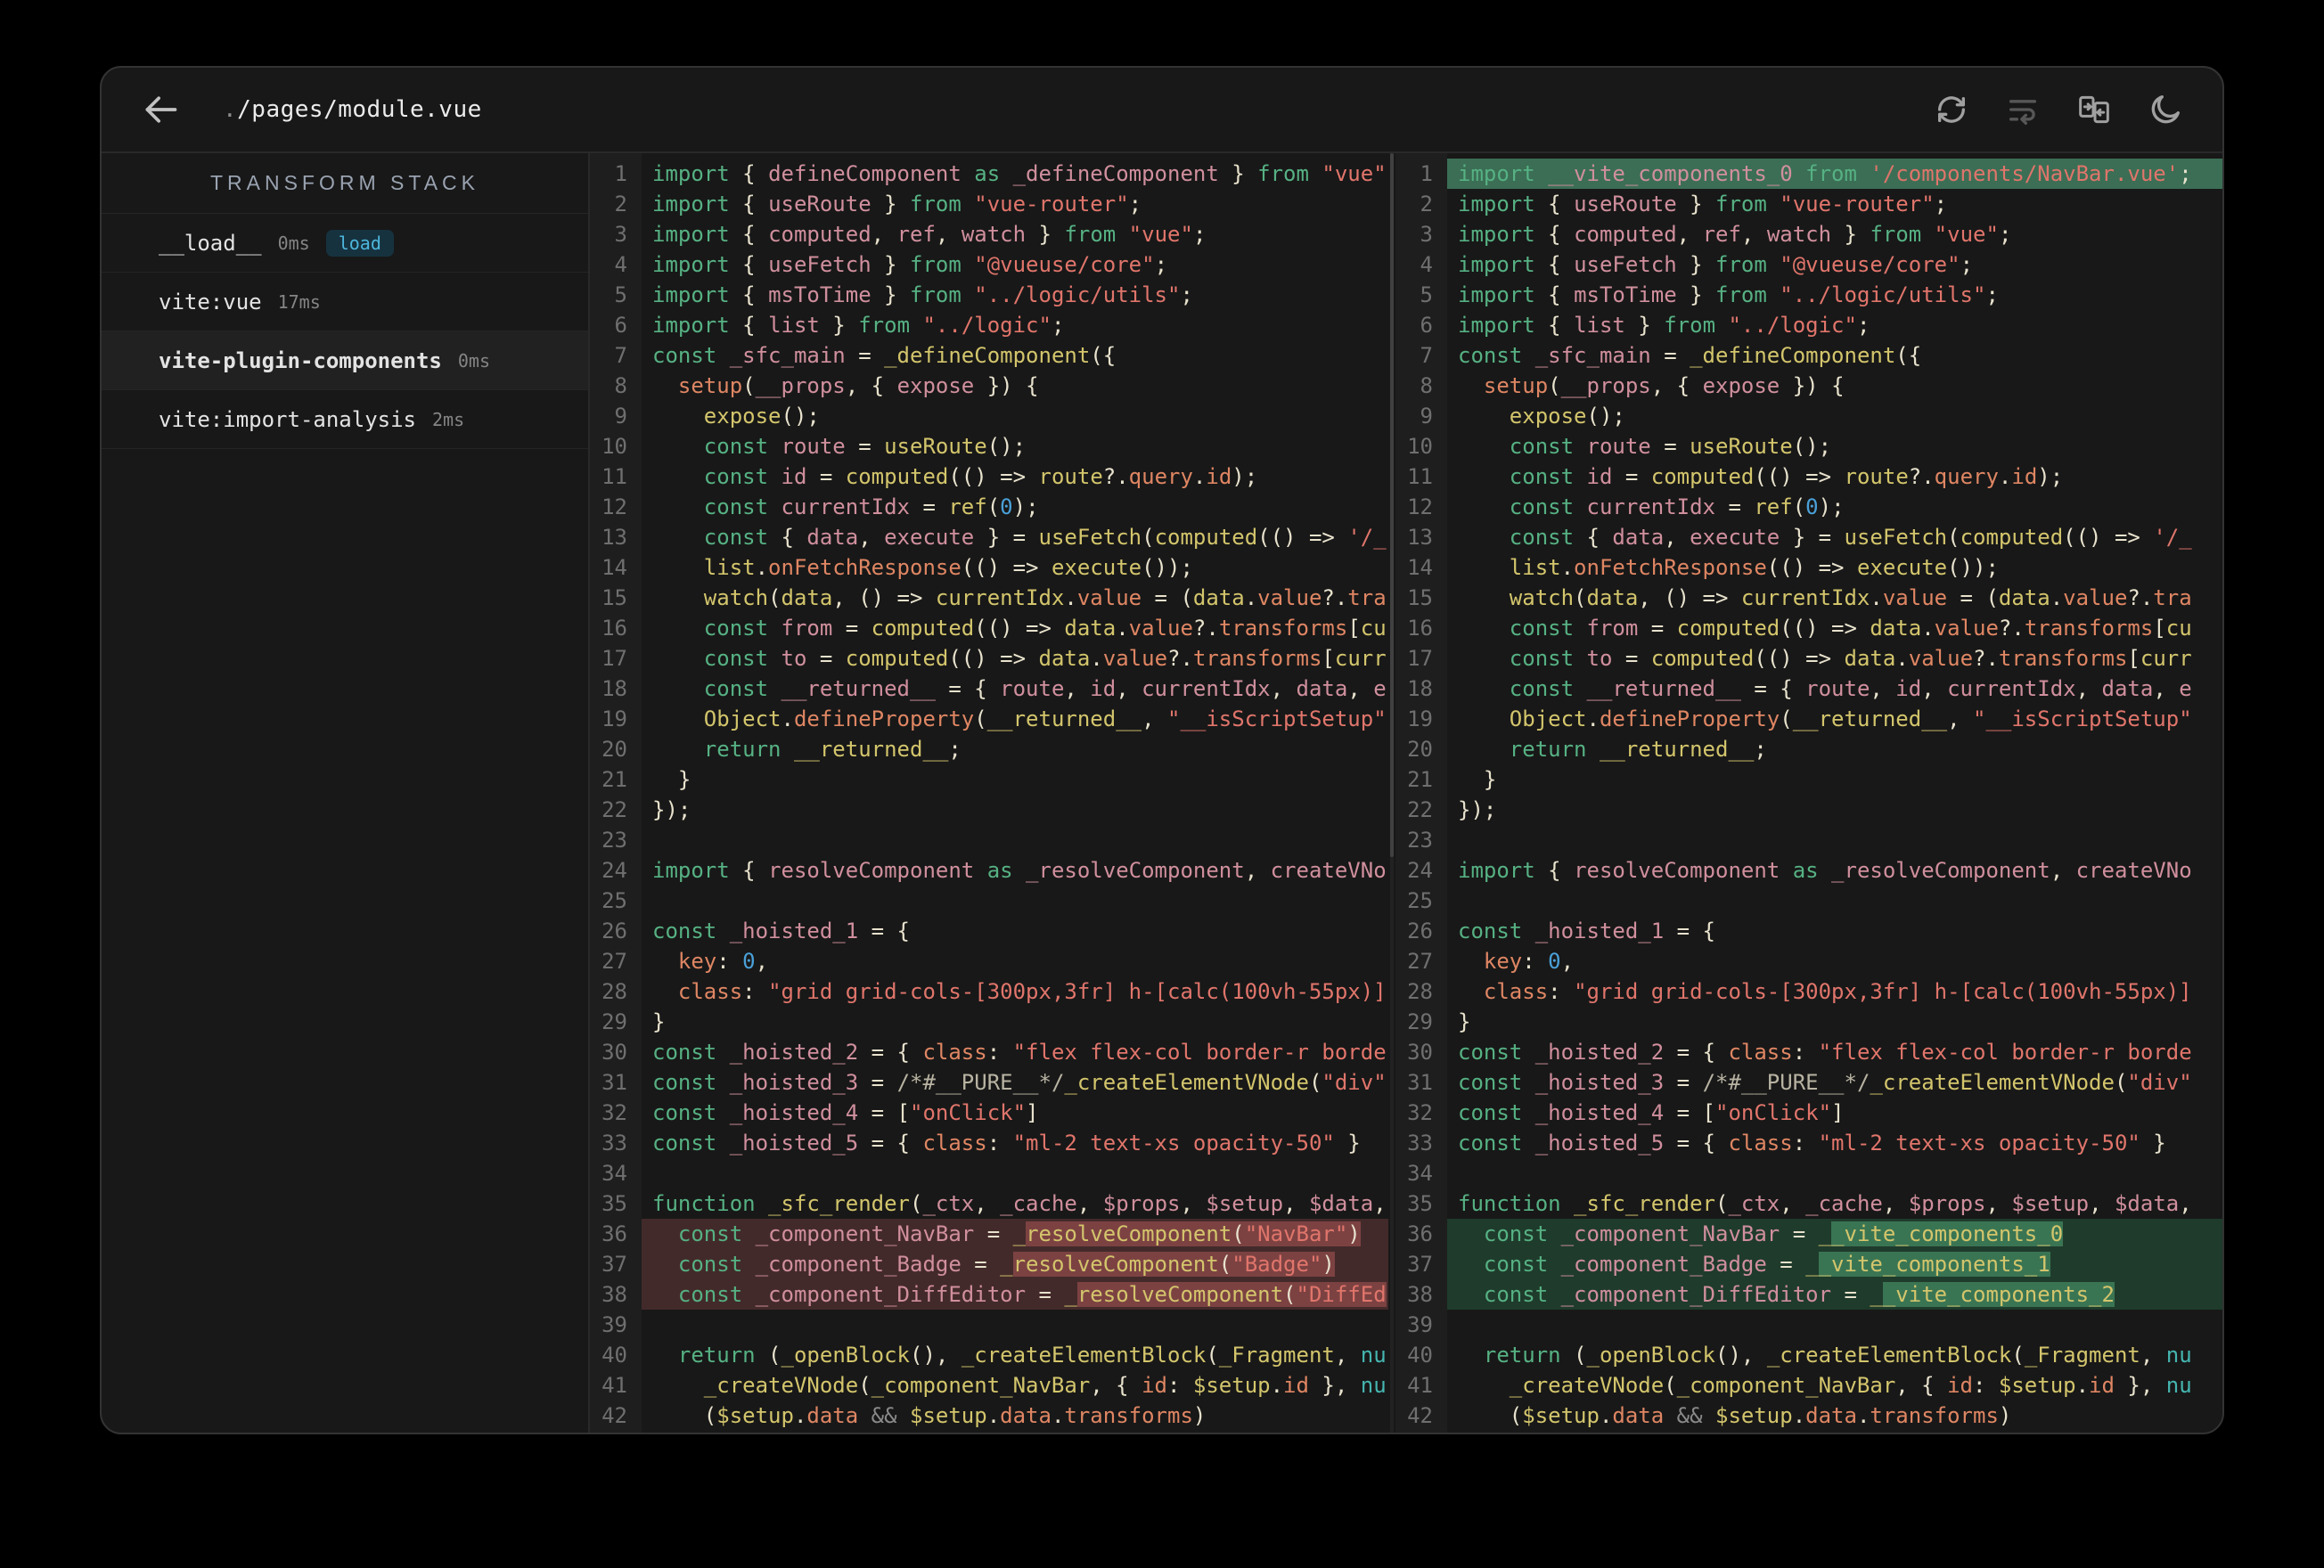  I want to click on sidebar-item-vite-plugin-components: vite-plugin-components 0ms, so click(345, 360).